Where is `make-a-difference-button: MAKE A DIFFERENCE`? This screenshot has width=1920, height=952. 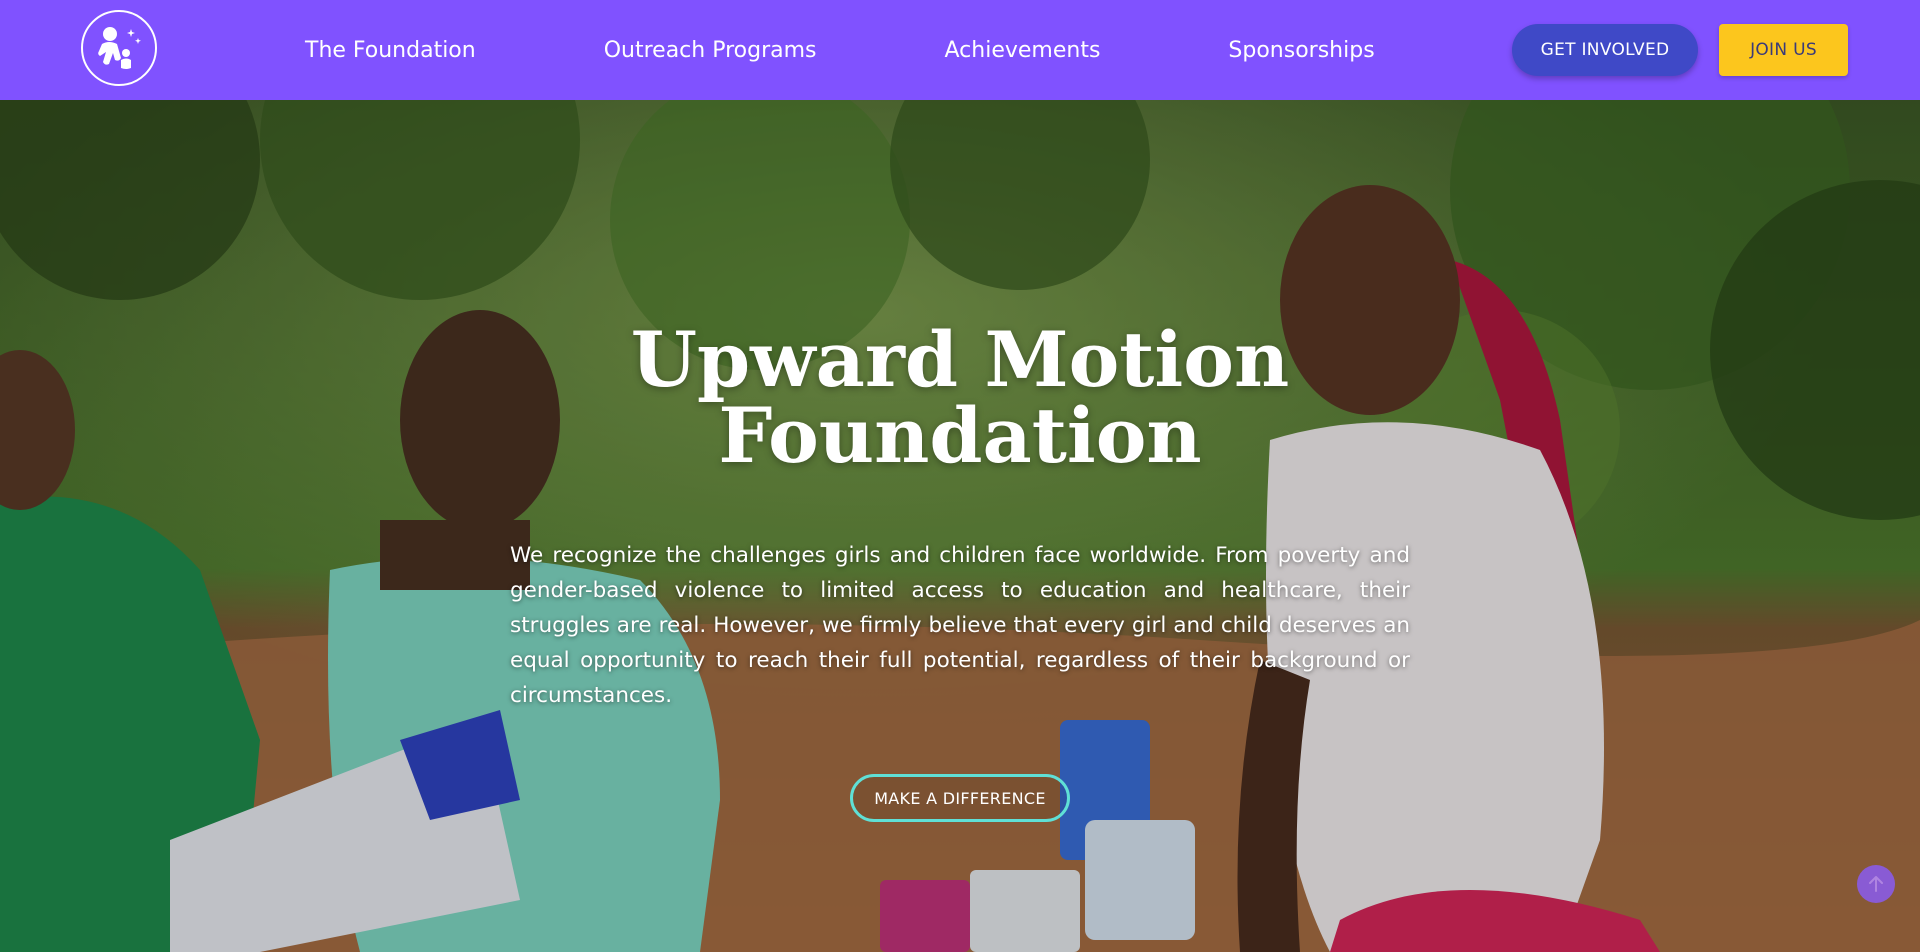
make-a-difference-button: MAKE A DIFFERENCE is located at coordinates (960, 798).